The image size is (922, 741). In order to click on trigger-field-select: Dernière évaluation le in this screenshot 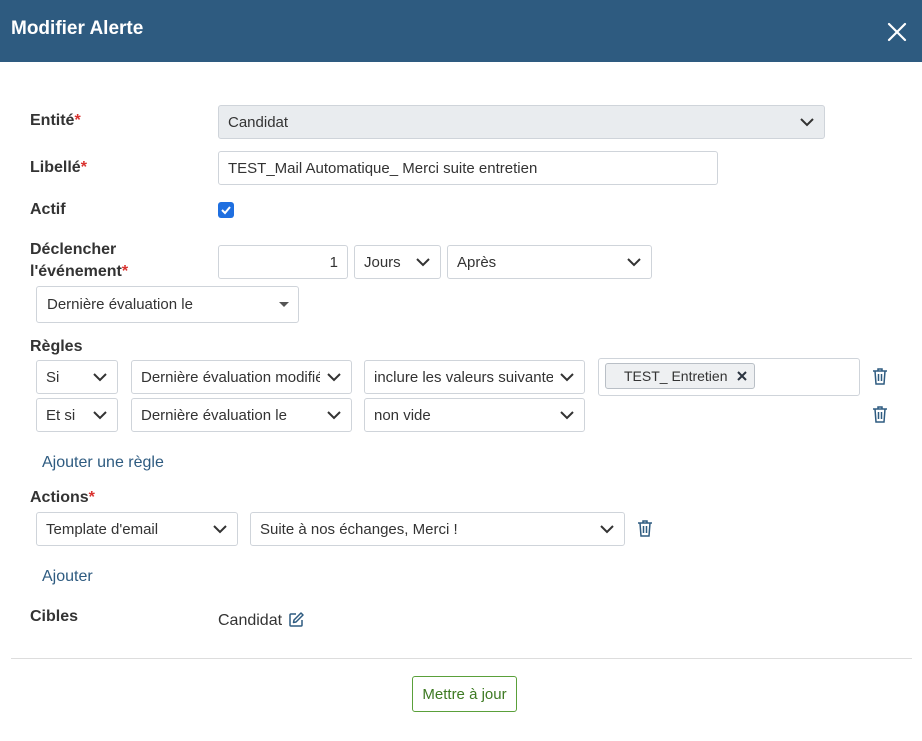, I will do `click(167, 304)`.